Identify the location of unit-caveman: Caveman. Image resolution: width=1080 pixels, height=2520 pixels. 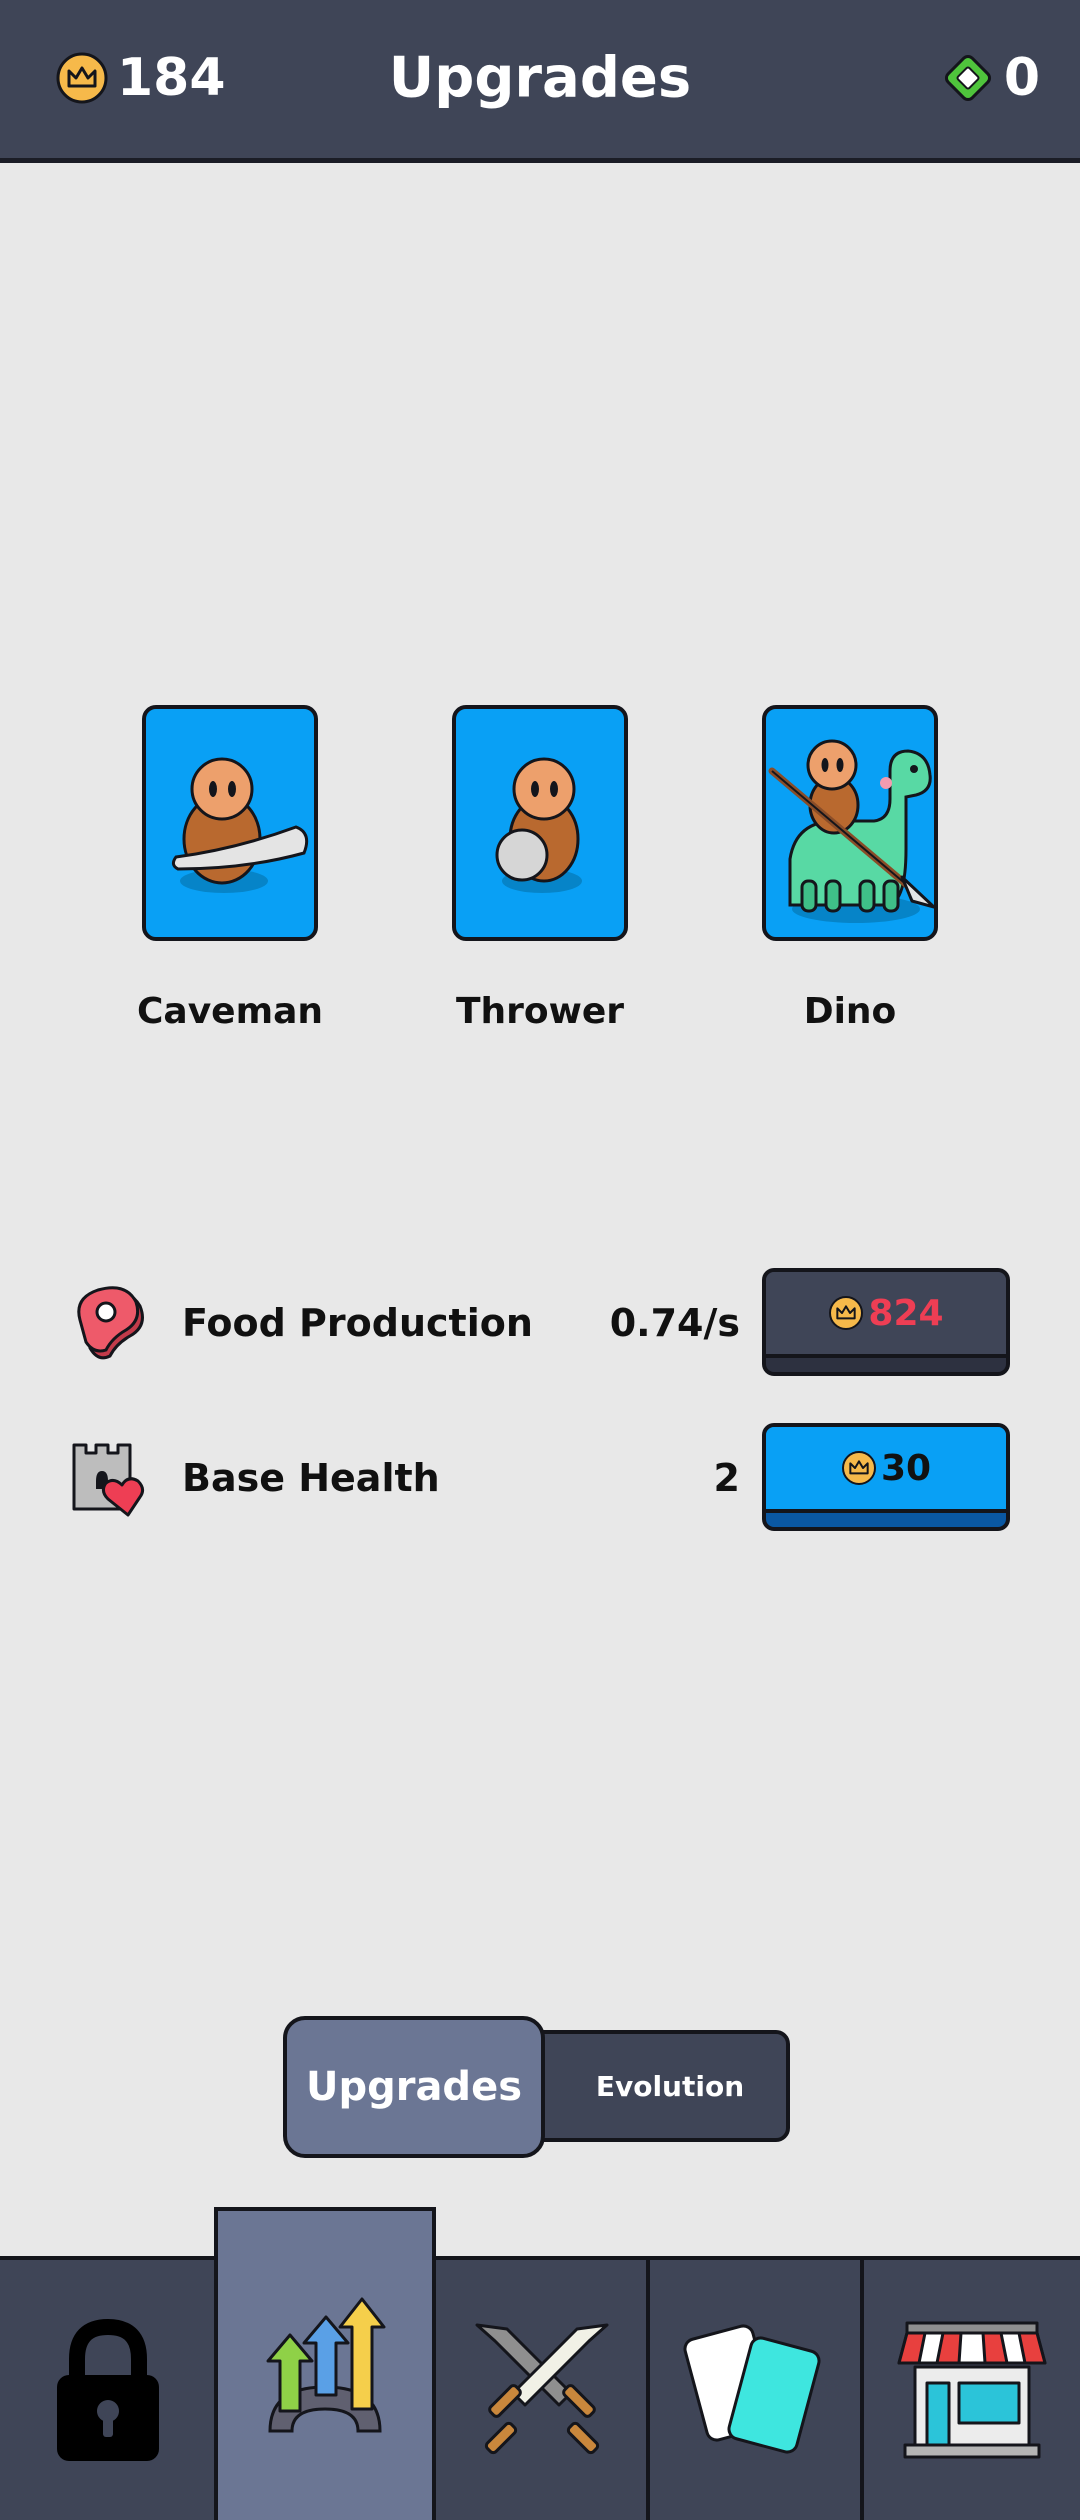
(230, 868).